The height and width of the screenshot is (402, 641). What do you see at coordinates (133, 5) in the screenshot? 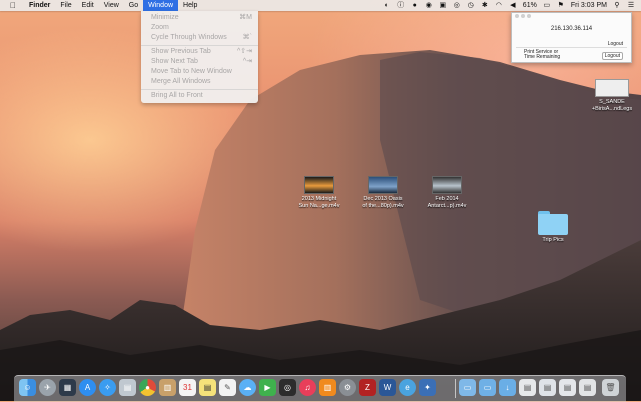
I see `menu-go: Go` at bounding box center [133, 5].